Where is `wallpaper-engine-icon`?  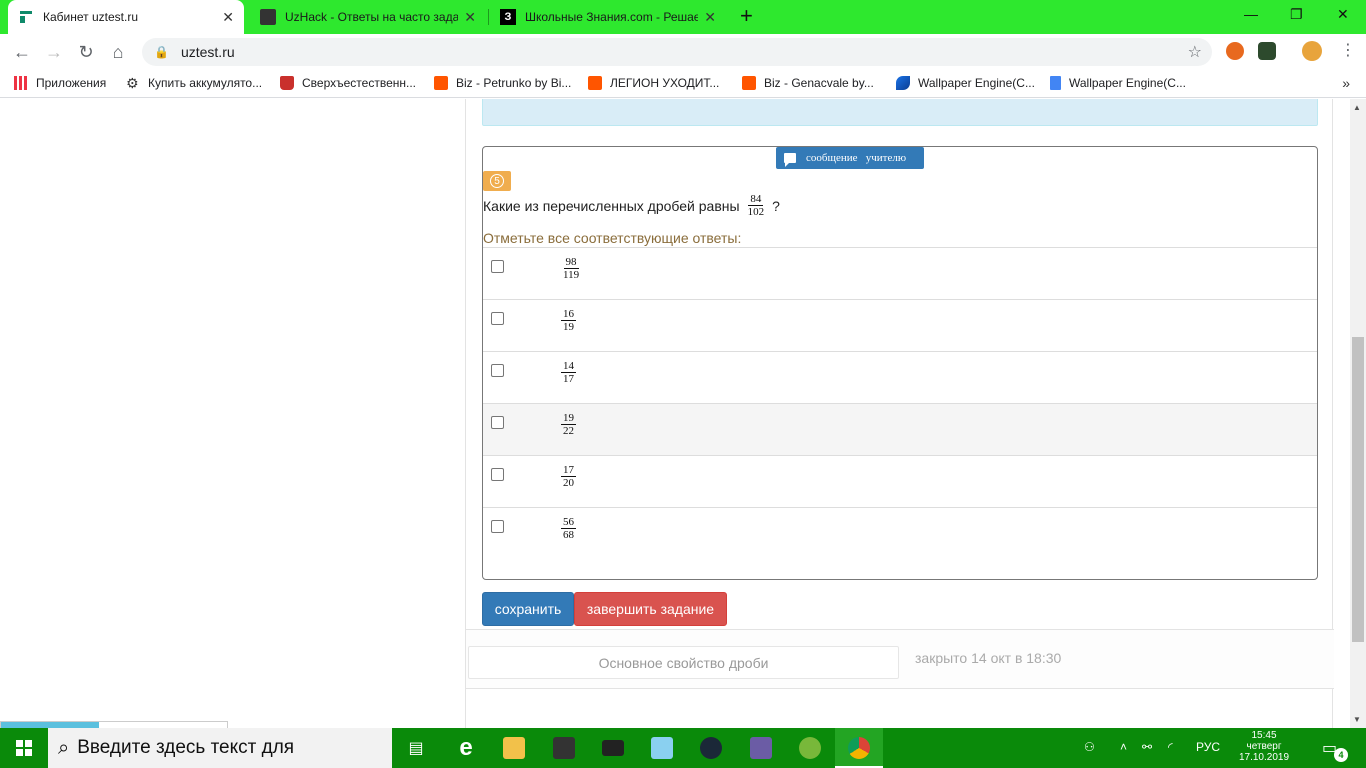
wallpaper-engine-icon is located at coordinates (903, 83).